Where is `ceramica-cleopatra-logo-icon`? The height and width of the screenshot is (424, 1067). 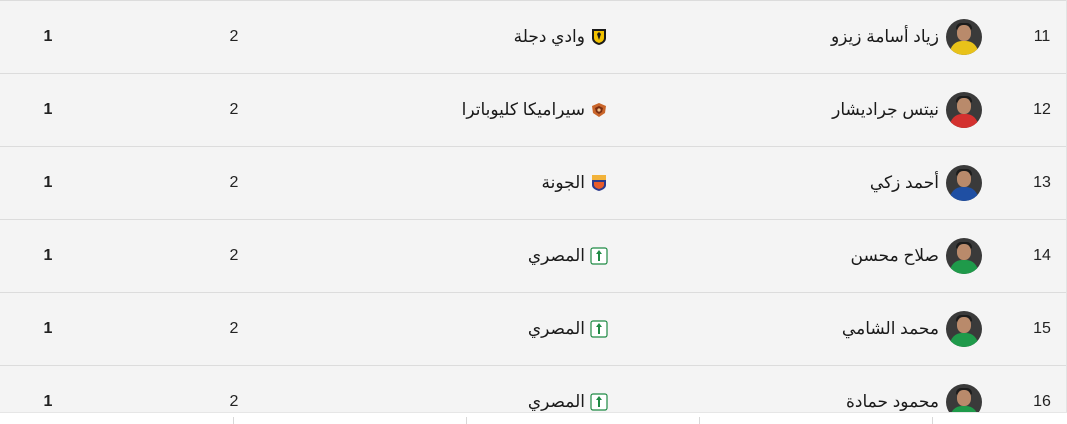
ceramica-cleopatra-logo-icon is located at coordinates (599, 110).